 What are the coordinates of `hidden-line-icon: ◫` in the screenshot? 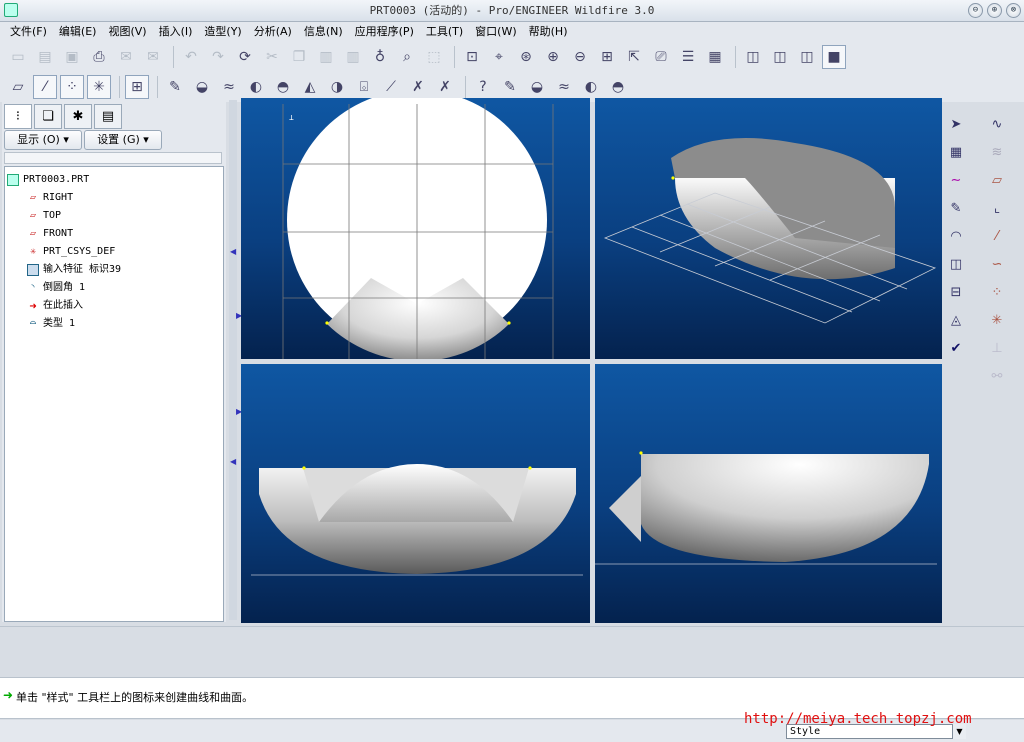 It's located at (780, 57).